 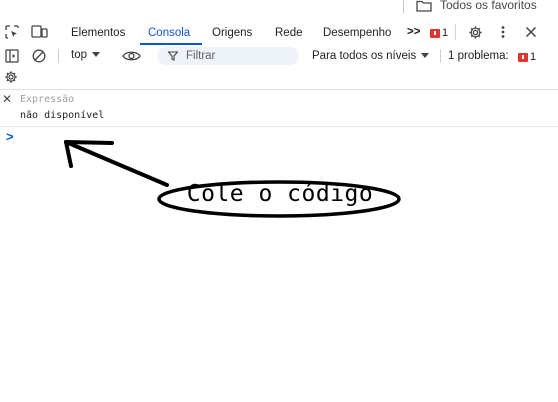 What do you see at coordinates (12, 32) in the screenshot?
I see `inspect-element-icon` at bounding box center [12, 32].